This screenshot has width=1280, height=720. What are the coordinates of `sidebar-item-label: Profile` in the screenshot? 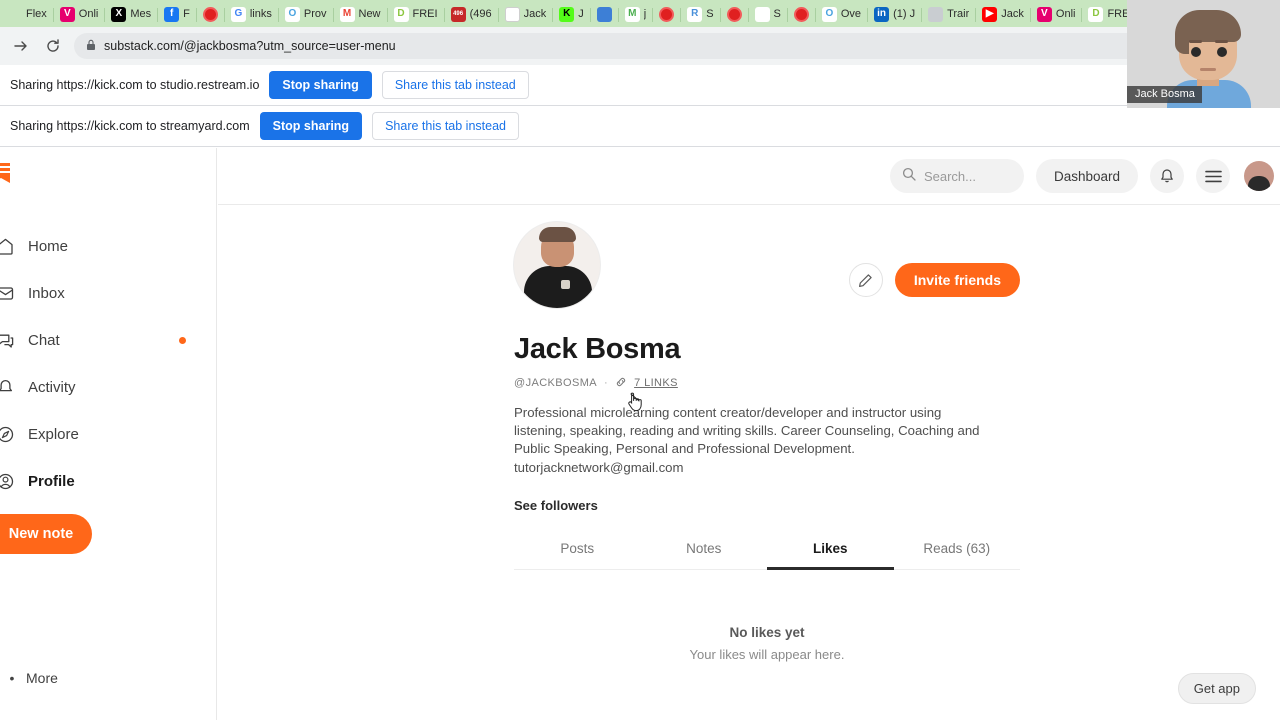 It's located at (51, 481).